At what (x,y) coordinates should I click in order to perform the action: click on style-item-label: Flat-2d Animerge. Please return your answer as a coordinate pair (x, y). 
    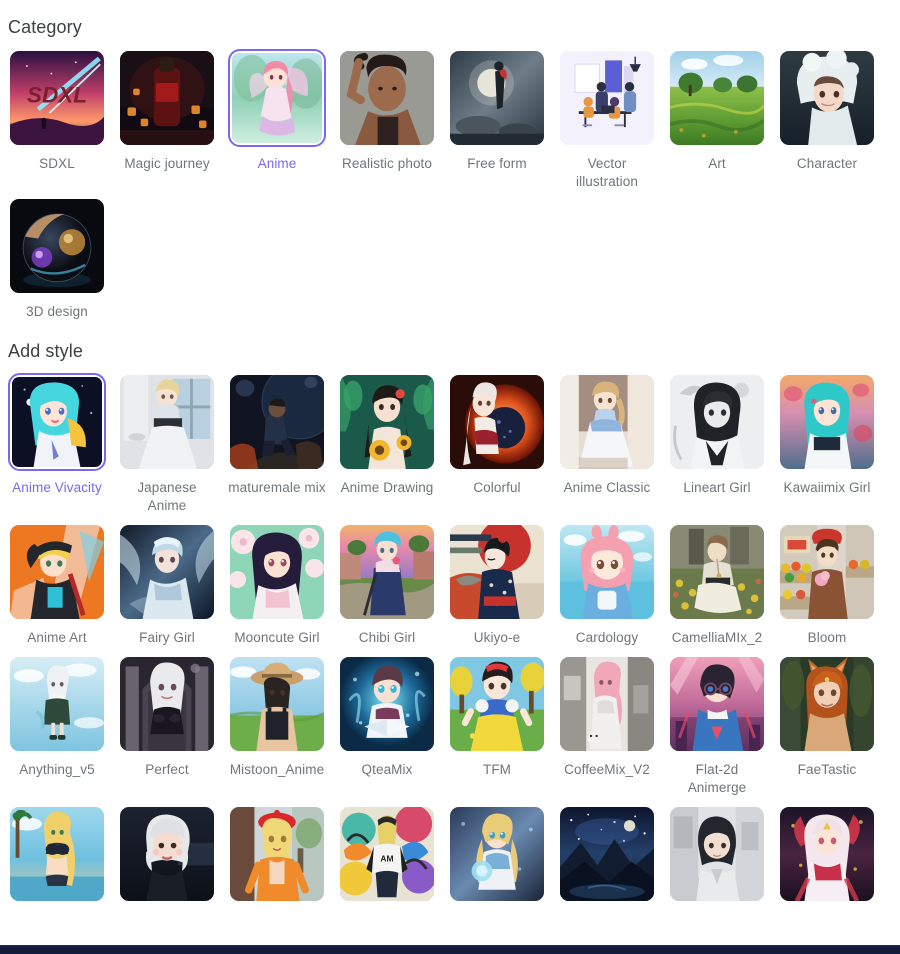
    Looking at the image, I should click on (717, 778).